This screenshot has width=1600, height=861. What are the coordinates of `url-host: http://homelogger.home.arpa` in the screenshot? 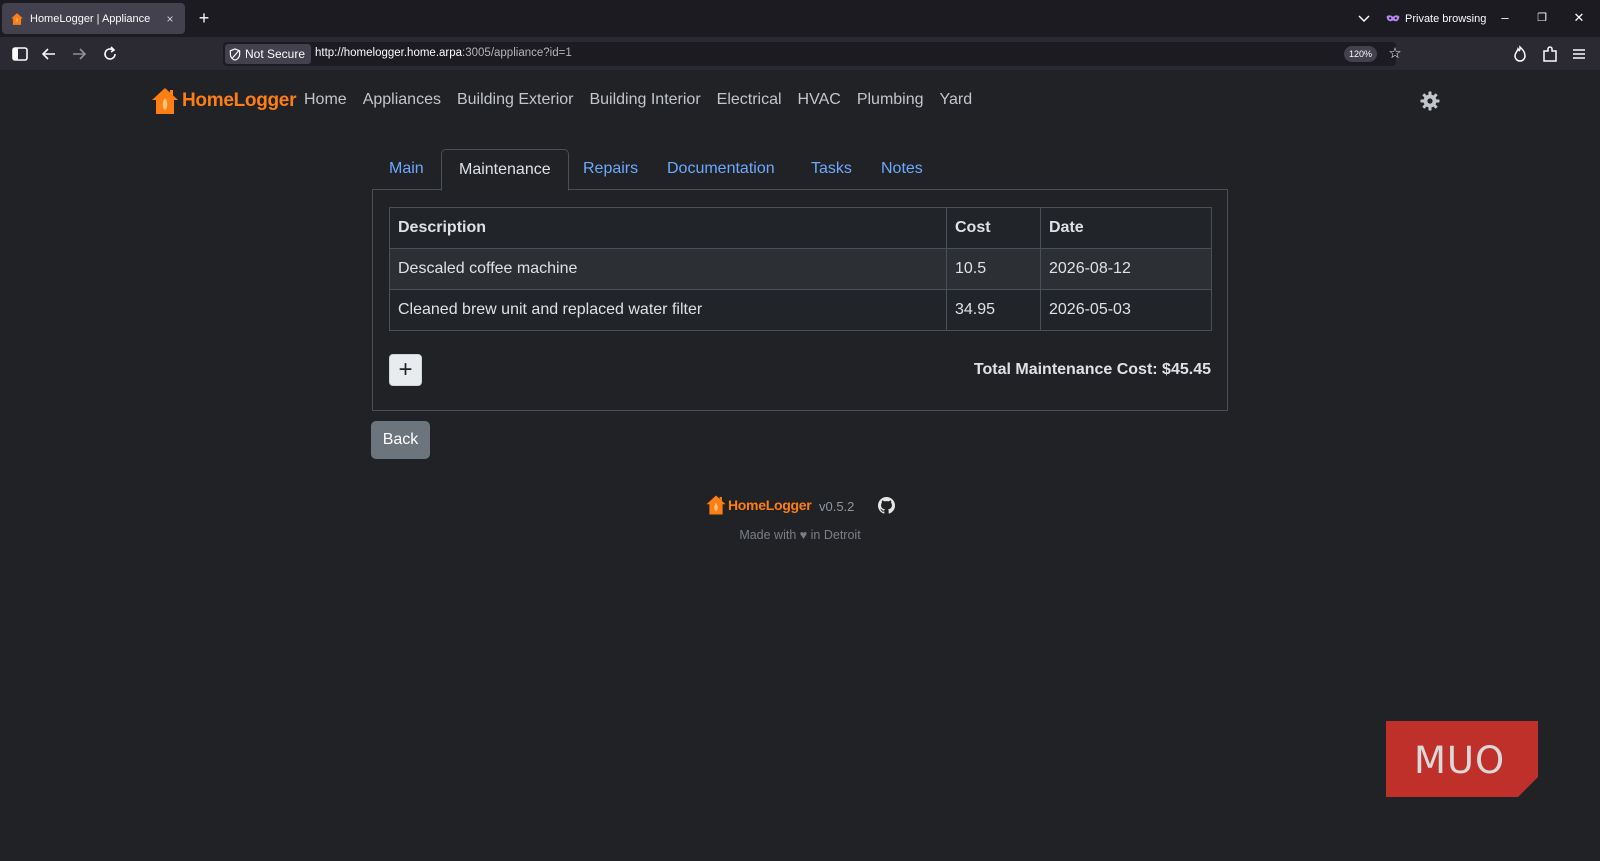 It's located at (389, 53).